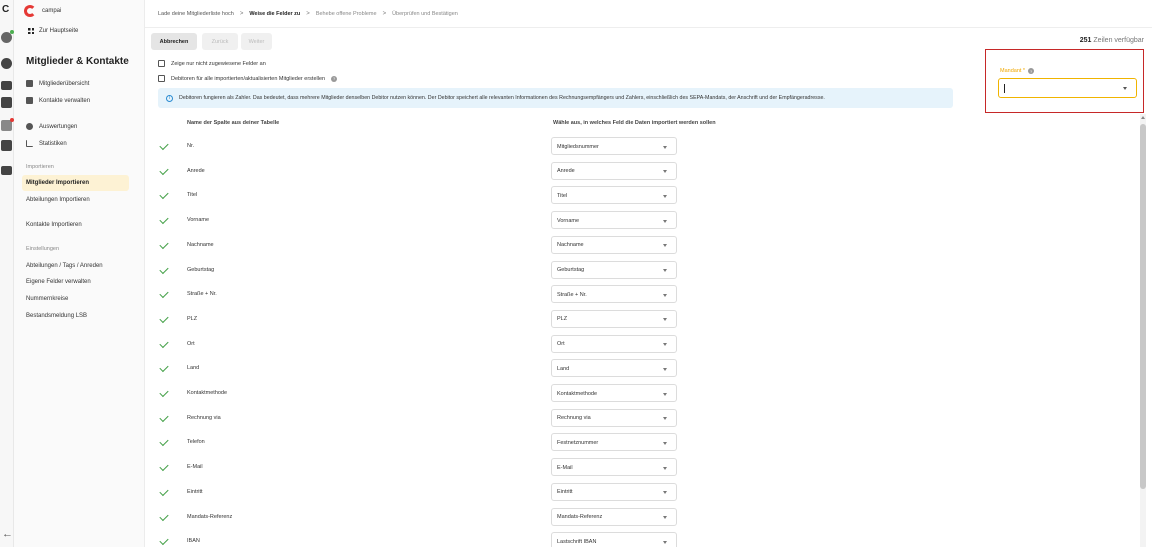 The width and height of the screenshot is (1152, 547). What do you see at coordinates (614, 318) in the screenshot?
I see `target-field-select: PLZ` at bounding box center [614, 318].